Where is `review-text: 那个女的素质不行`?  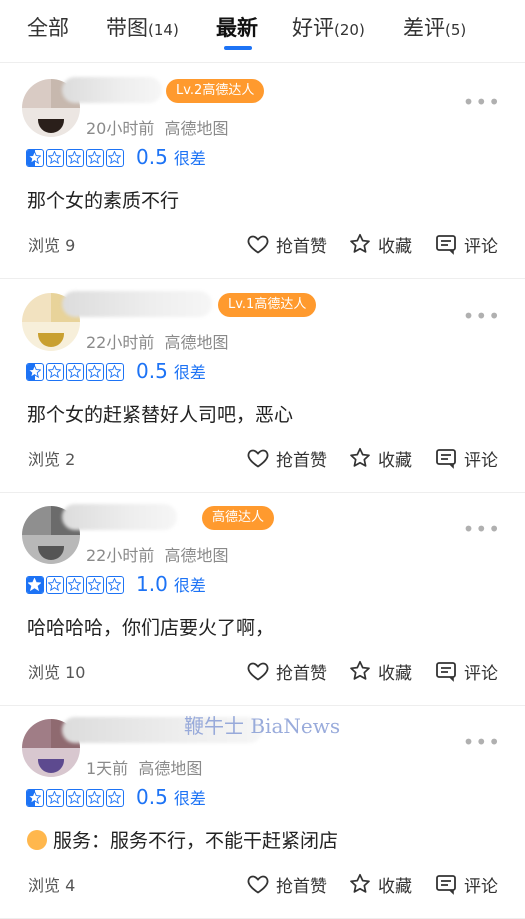
review-text: 那个女的素质不行 is located at coordinates (103, 199).